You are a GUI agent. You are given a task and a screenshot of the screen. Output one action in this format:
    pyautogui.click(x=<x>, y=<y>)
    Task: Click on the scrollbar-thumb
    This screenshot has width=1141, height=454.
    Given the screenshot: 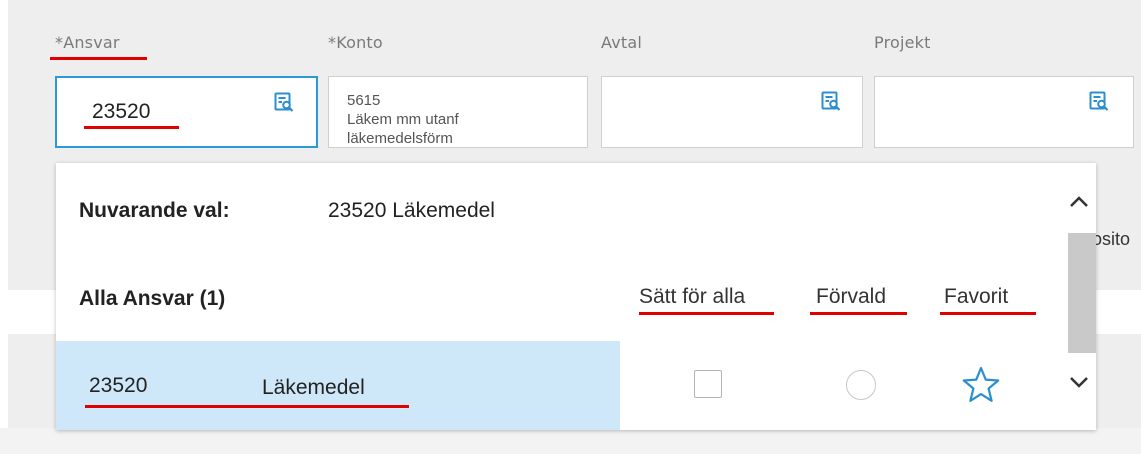 What is the action you would take?
    pyautogui.click(x=1082, y=293)
    